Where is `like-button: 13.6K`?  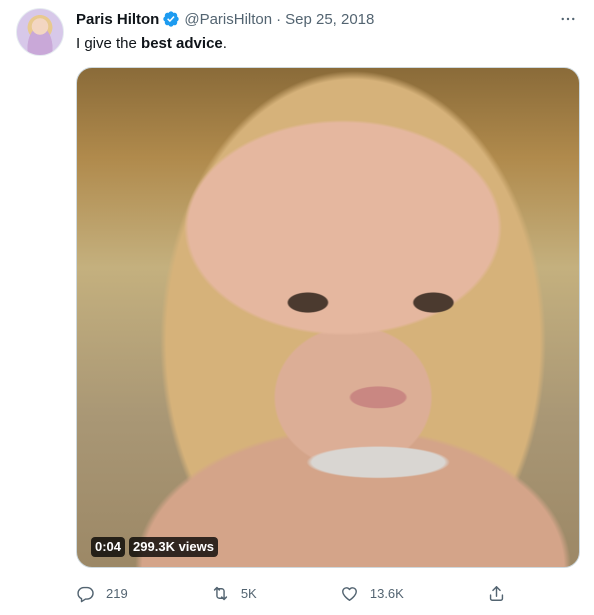
like-button: 13.6K is located at coordinates (372, 593).